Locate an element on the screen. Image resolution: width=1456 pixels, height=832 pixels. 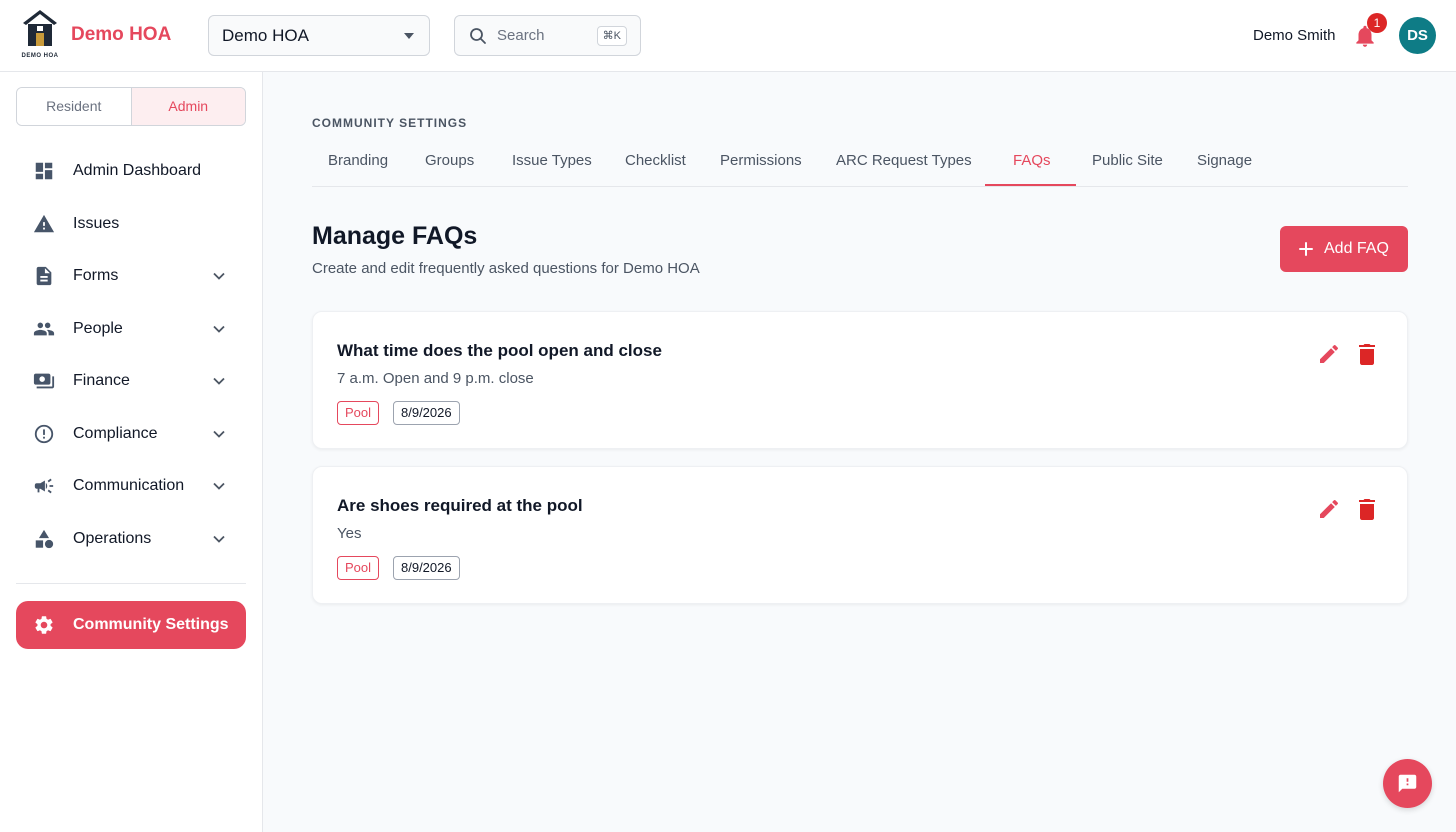
faq-question: Are shoes required at the pool is located at coordinates (460, 505).